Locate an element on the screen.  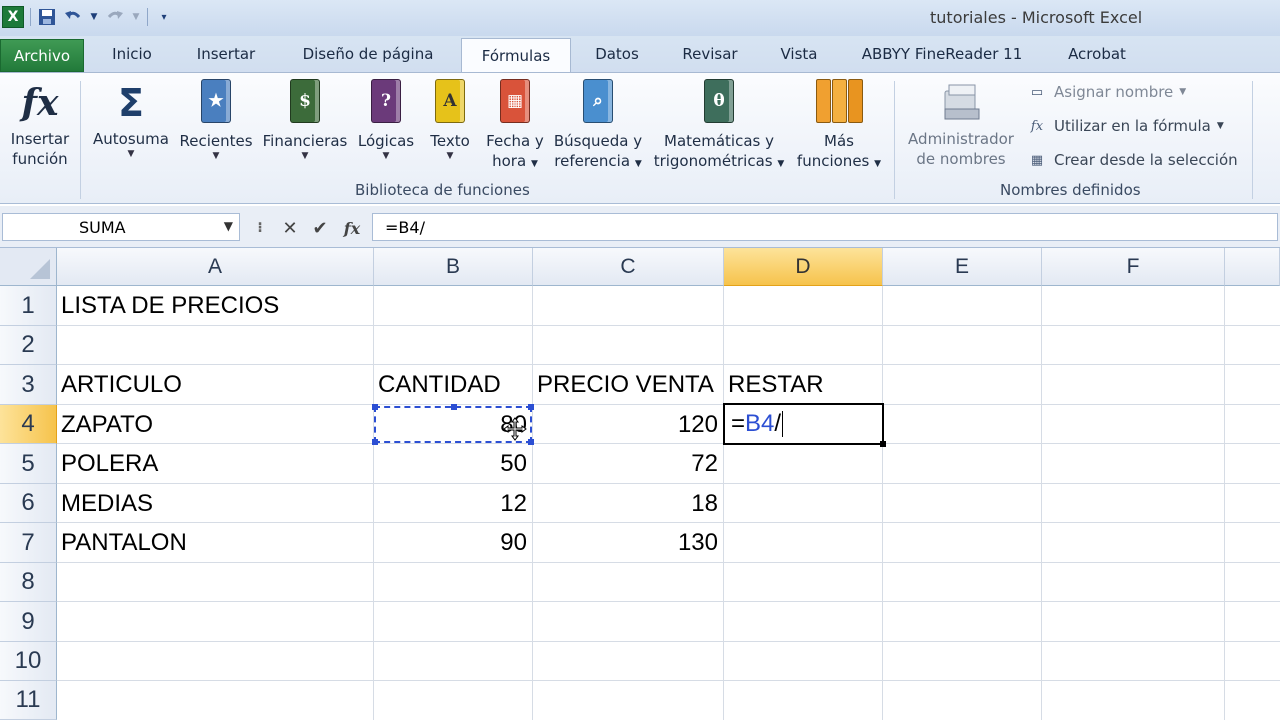
cell-a4: ZAPATO is located at coordinates (215, 424).